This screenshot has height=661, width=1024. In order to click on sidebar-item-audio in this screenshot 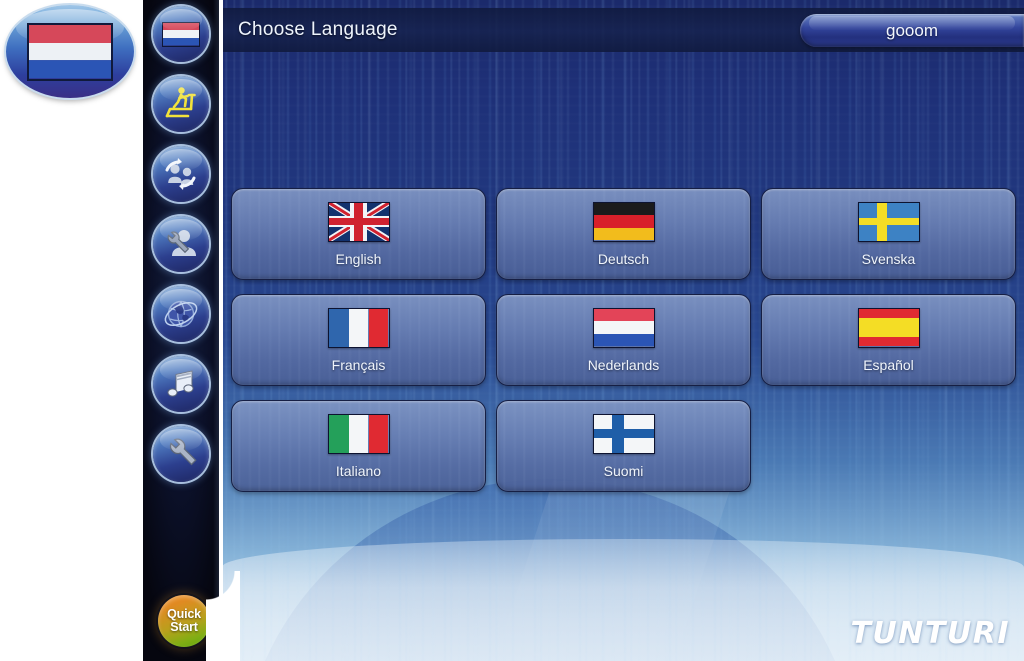, I will do `click(181, 384)`.